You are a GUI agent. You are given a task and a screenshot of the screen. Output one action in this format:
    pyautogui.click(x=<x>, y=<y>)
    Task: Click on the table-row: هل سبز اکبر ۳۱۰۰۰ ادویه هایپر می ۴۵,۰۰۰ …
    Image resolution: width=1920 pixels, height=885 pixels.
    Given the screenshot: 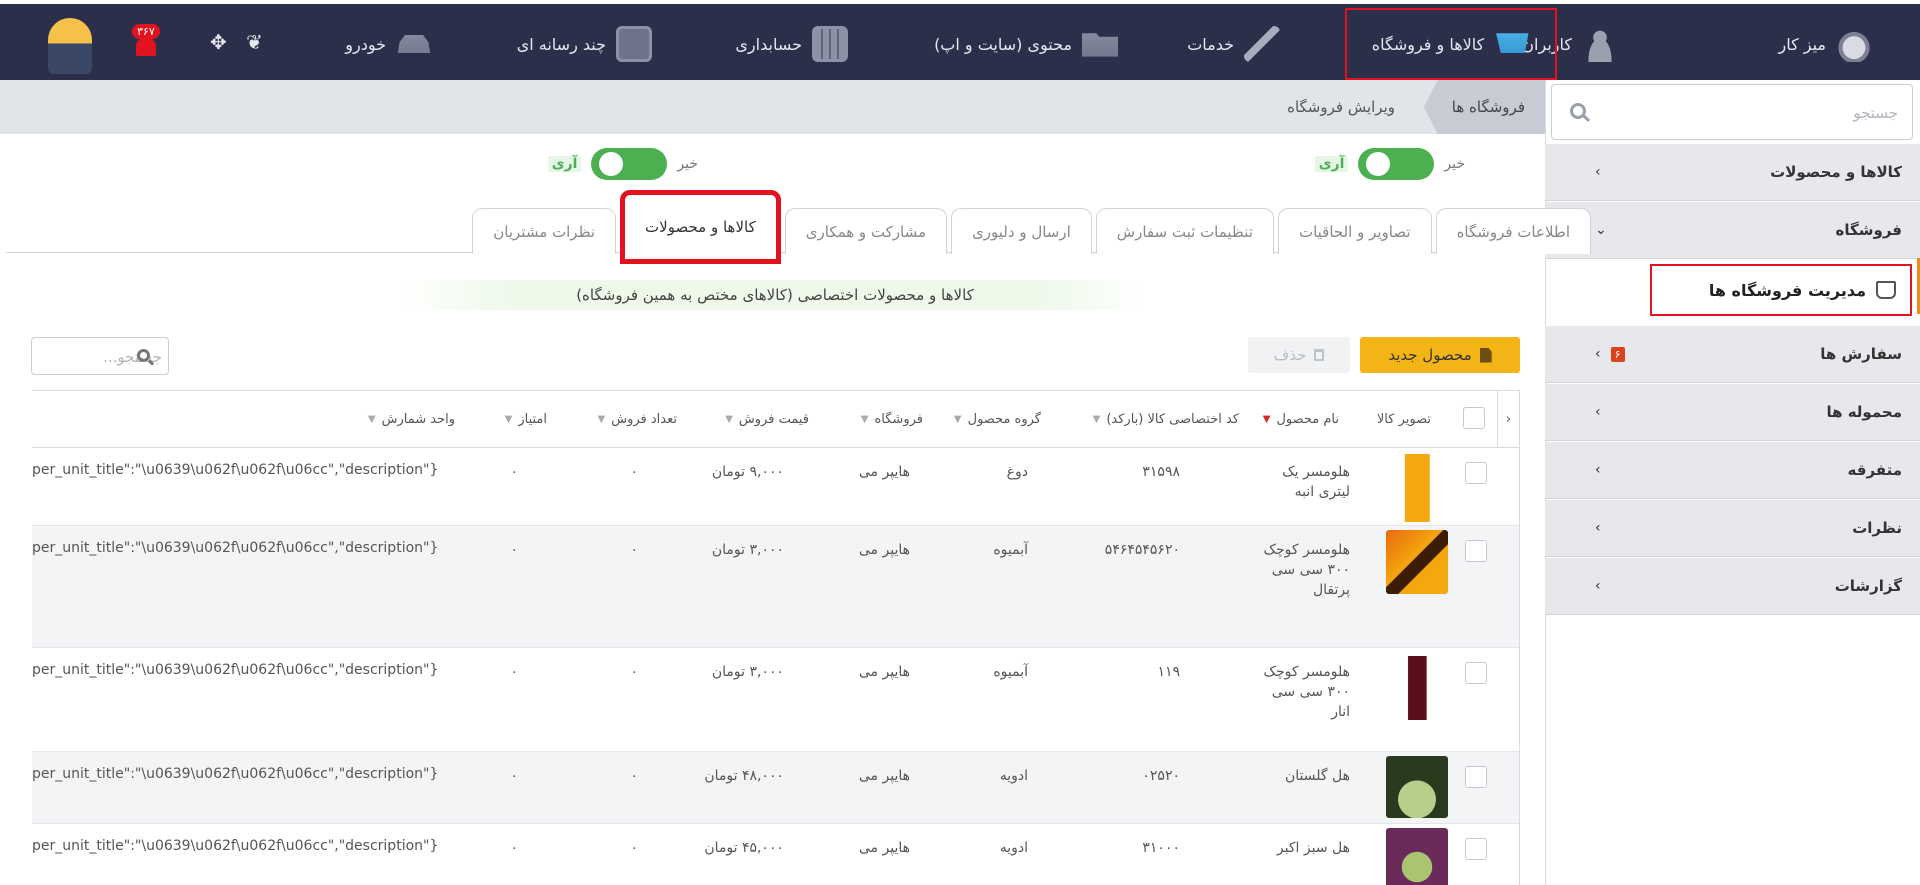 What is the action you would take?
    pyautogui.click(x=775, y=854)
    